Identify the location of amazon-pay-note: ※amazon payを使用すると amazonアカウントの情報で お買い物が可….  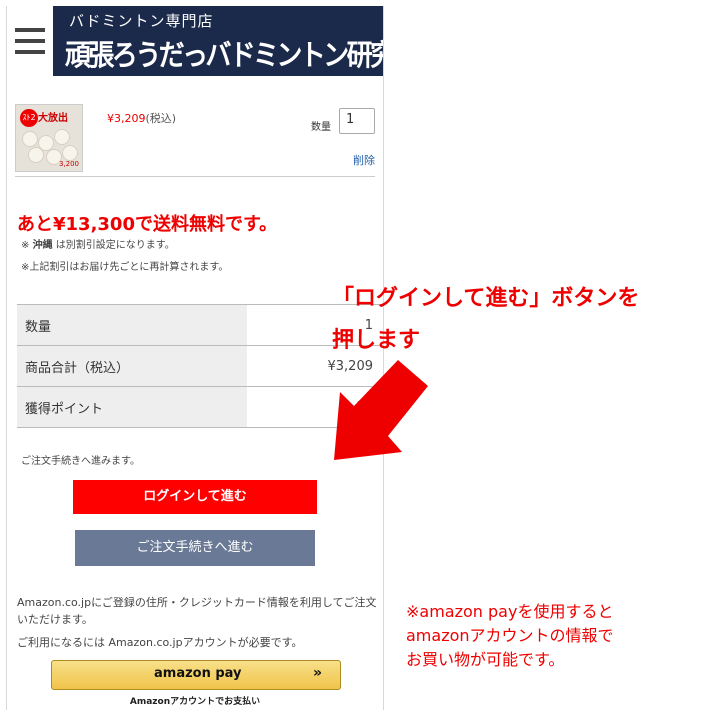
(510, 636).